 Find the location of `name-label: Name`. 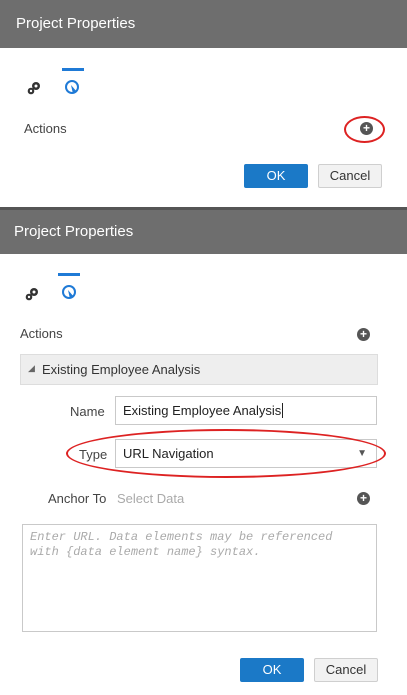

name-label: Name is located at coordinates (87, 411).